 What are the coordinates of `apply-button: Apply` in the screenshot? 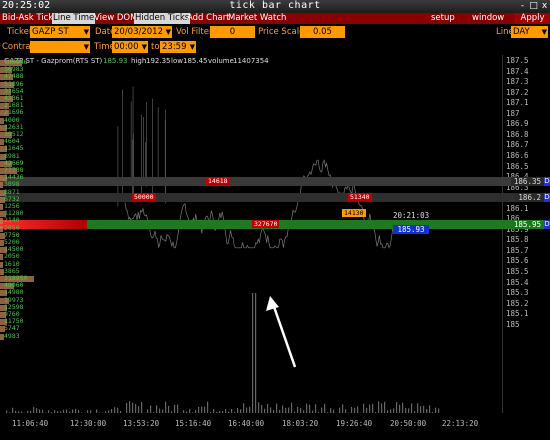 It's located at (532, 18).